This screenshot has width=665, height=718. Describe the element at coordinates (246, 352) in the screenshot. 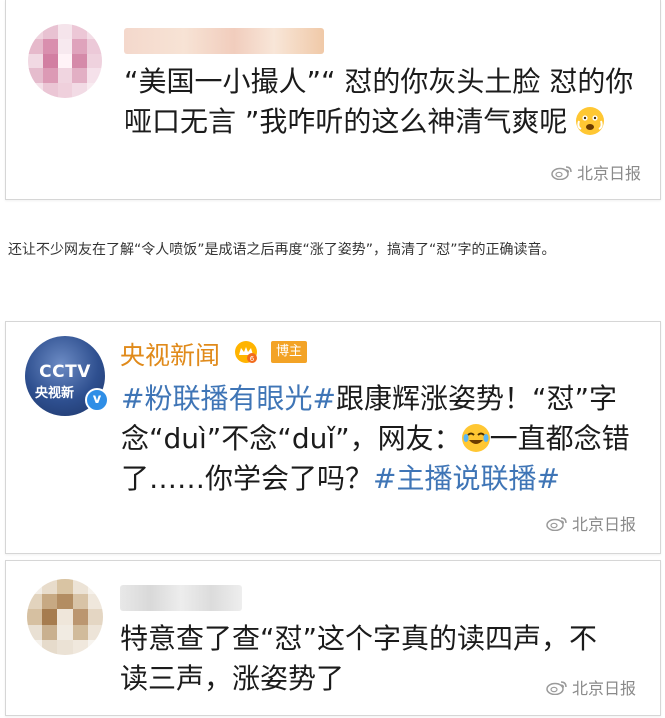

I see `vip-crown-icon: 6` at that location.